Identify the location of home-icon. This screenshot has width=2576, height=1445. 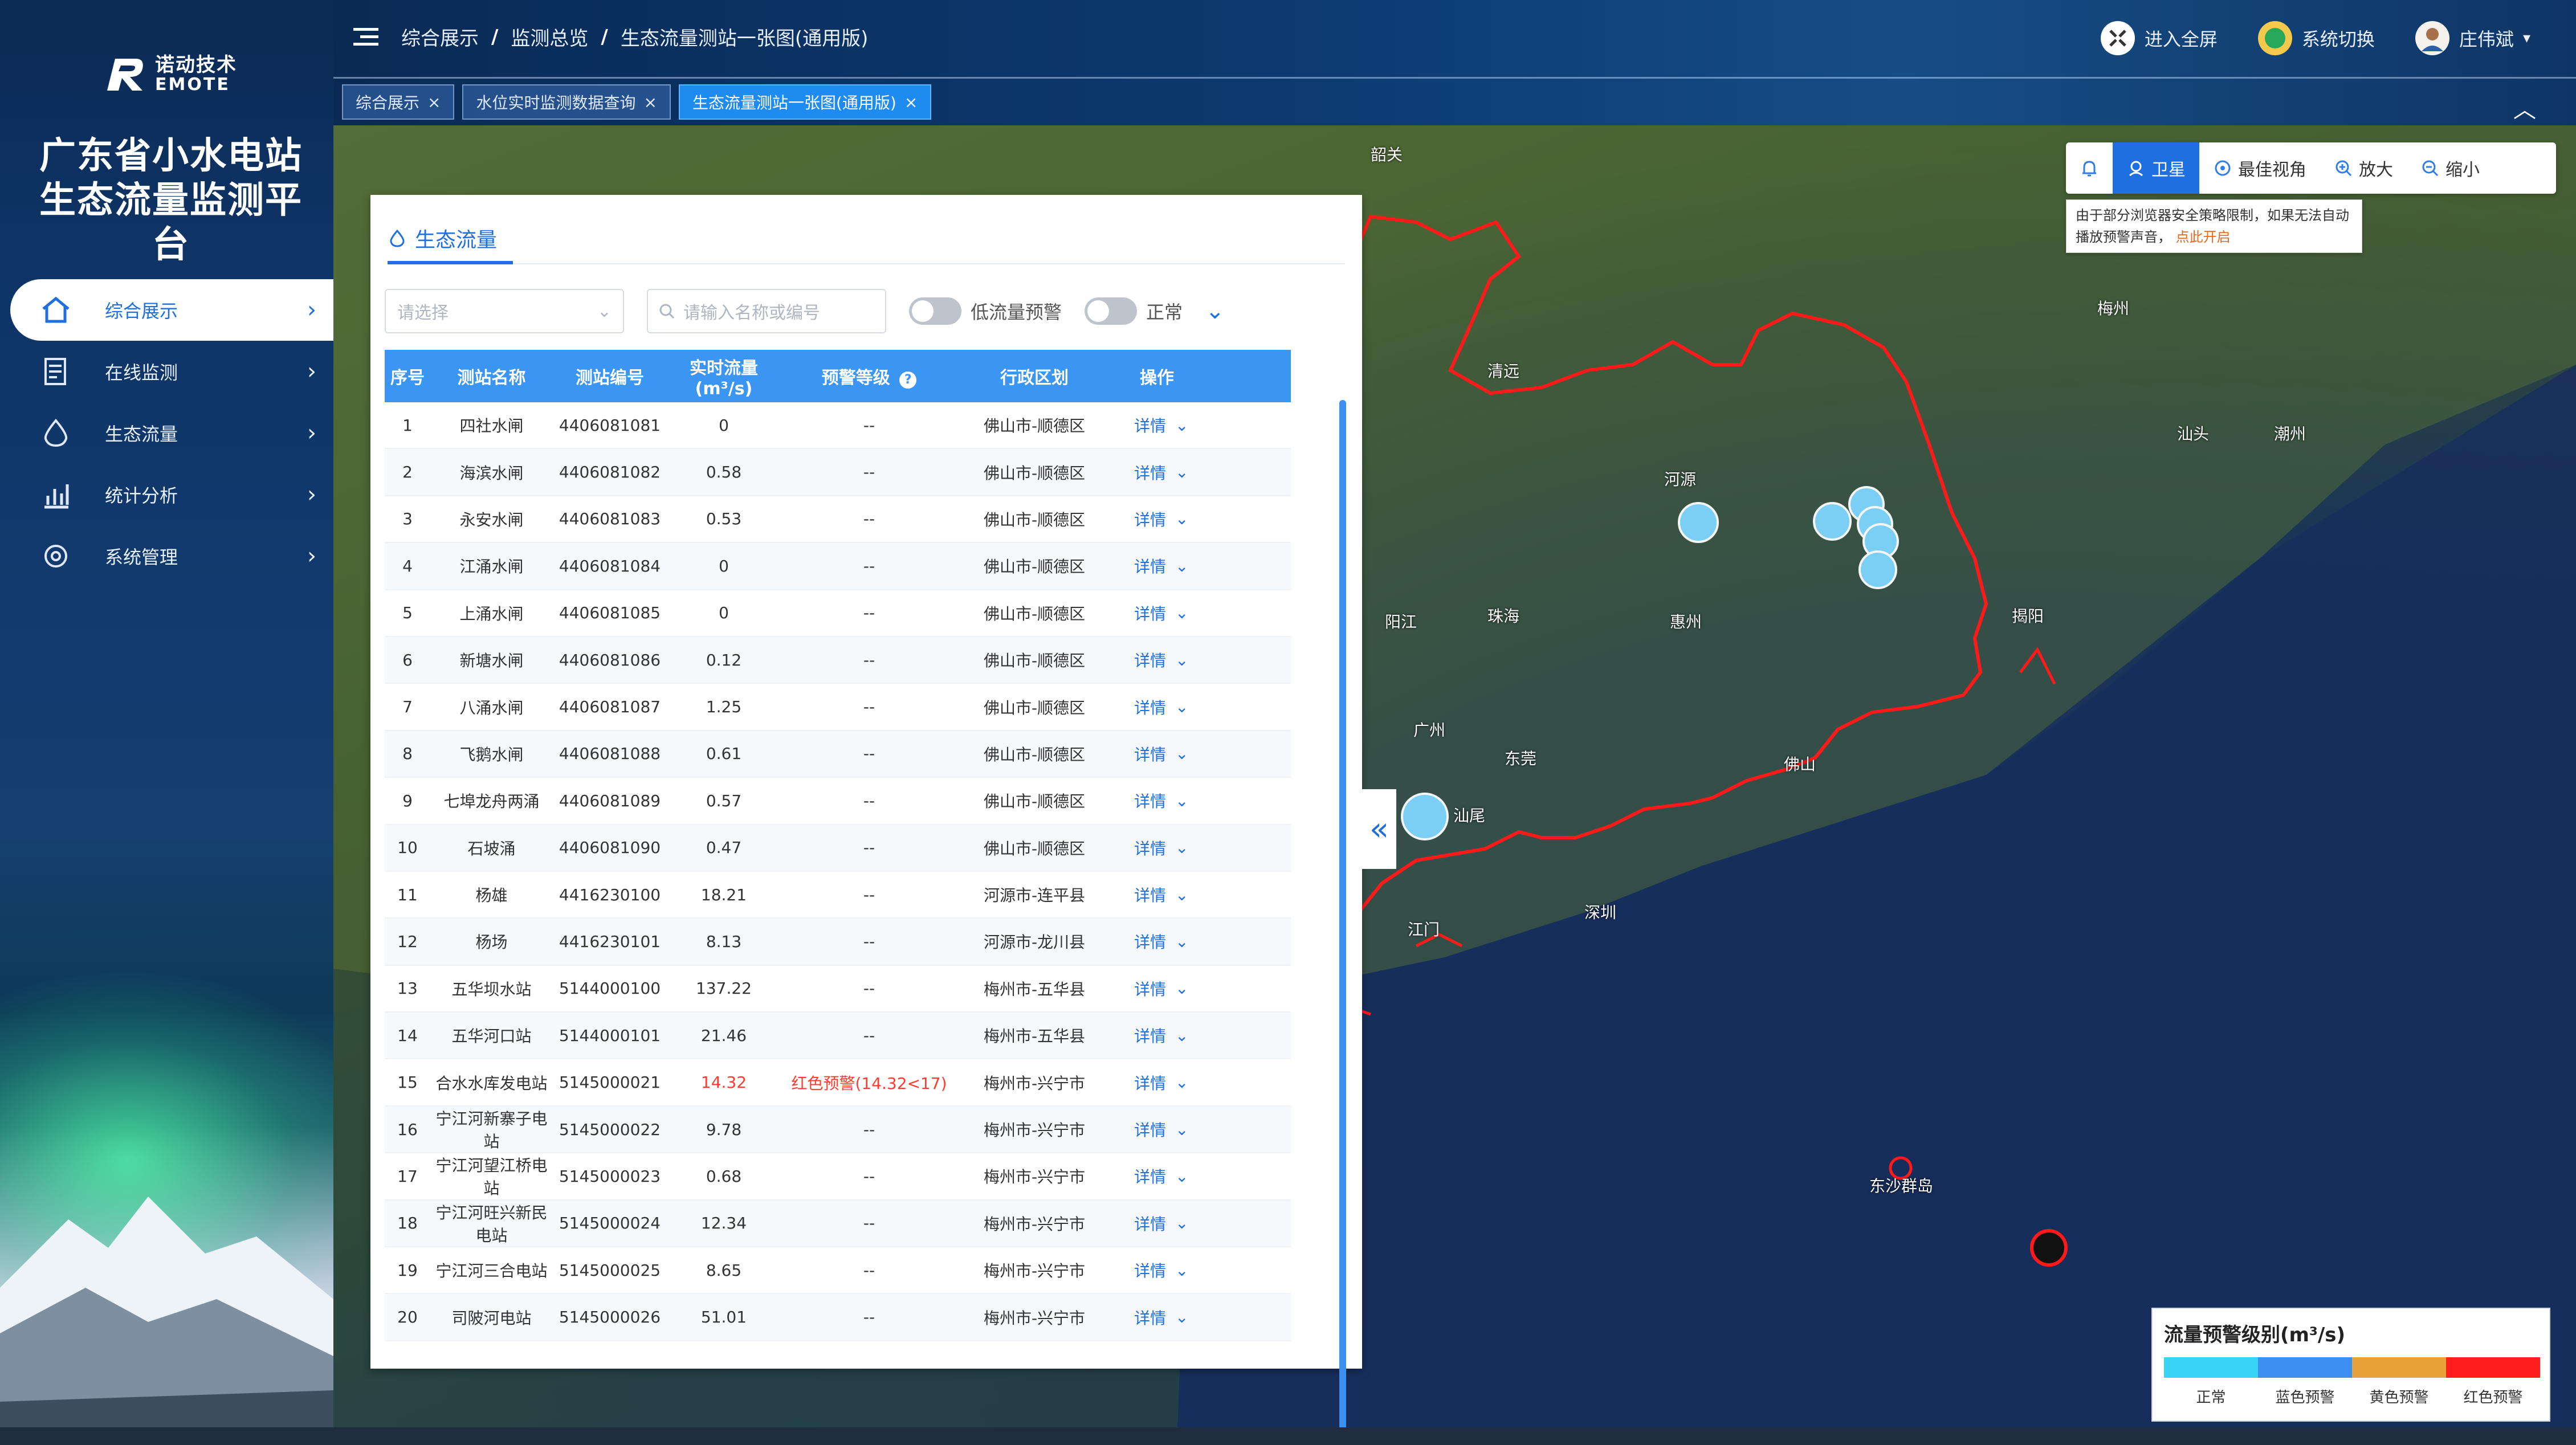
(56, 310).